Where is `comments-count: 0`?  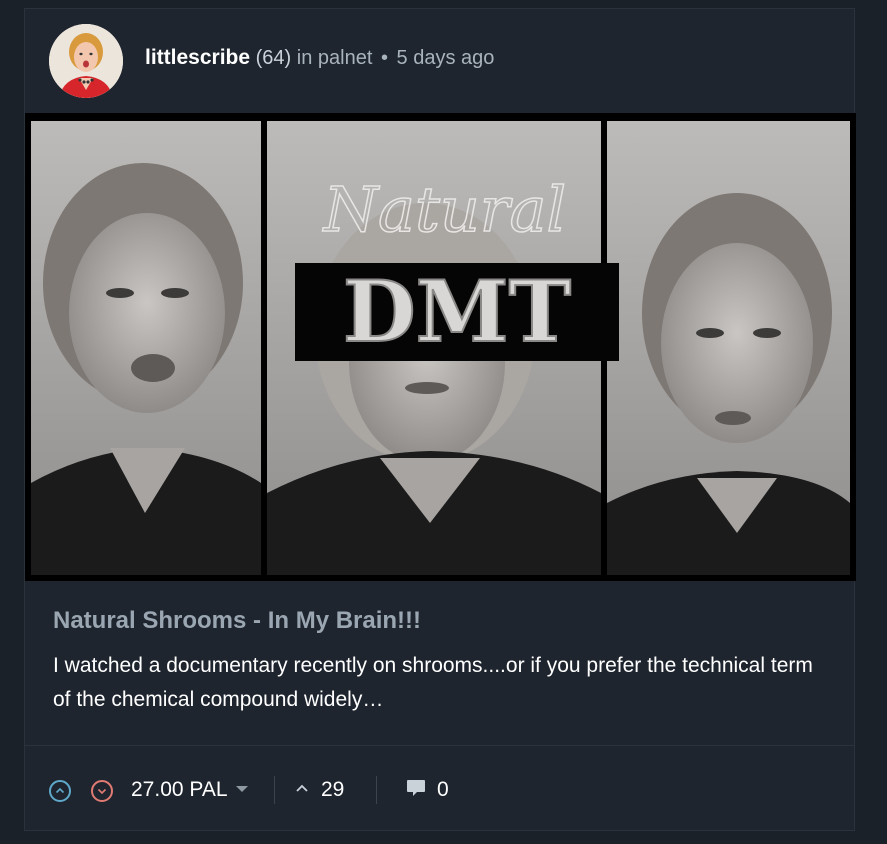
comments-count: 0 is located at coordinates (443, 789).